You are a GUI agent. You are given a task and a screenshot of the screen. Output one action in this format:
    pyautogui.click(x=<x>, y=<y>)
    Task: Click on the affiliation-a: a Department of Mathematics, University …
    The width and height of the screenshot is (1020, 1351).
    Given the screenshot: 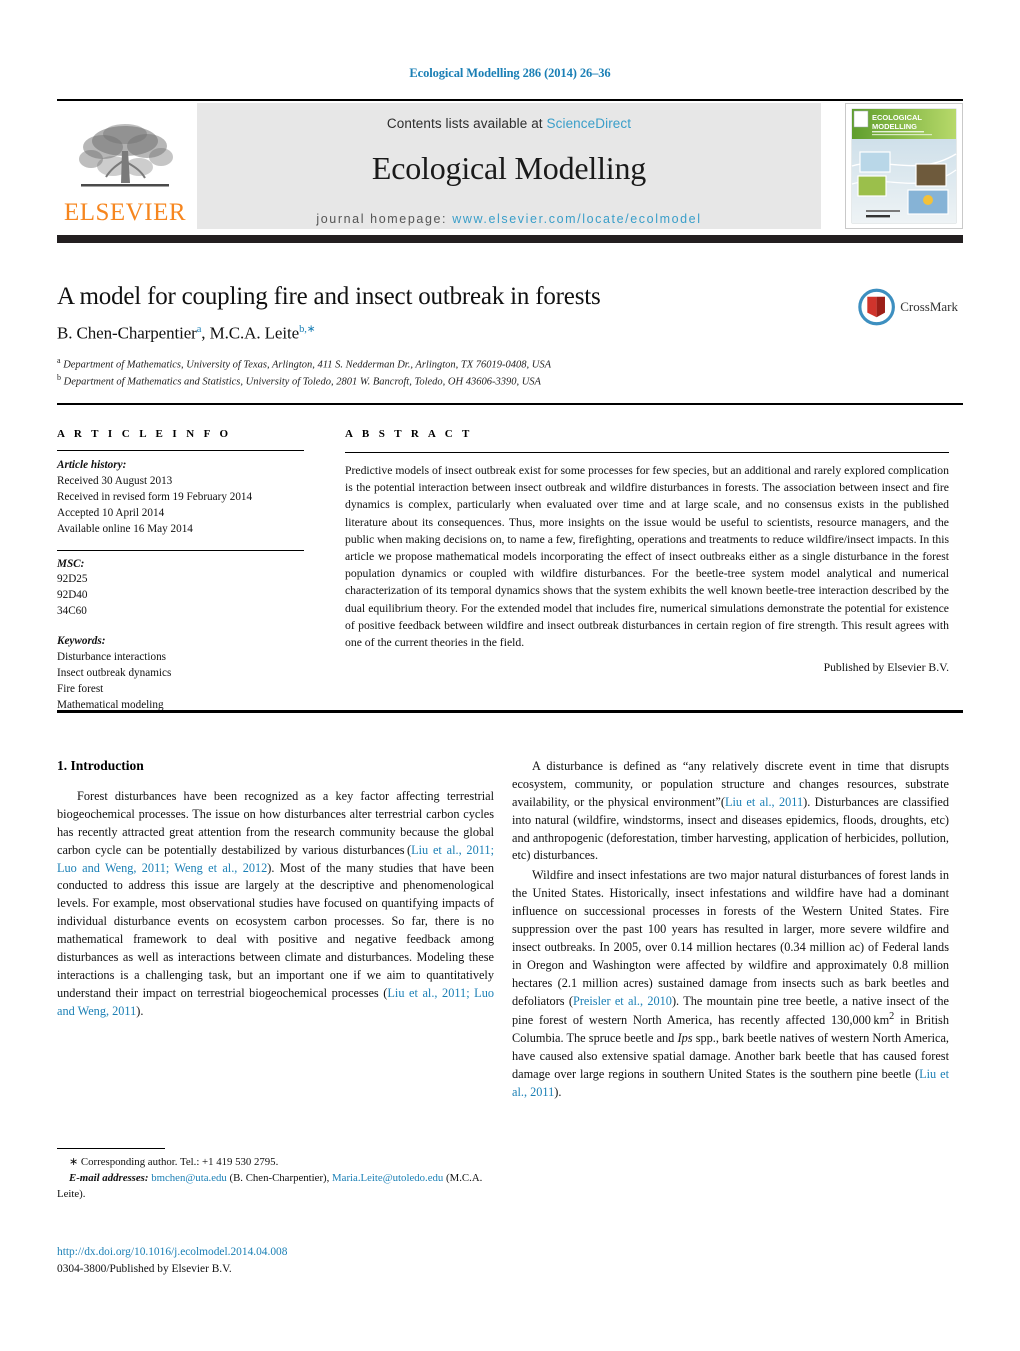 What is the action you would take?
    pyautogui.click(x=304, y=363)
    